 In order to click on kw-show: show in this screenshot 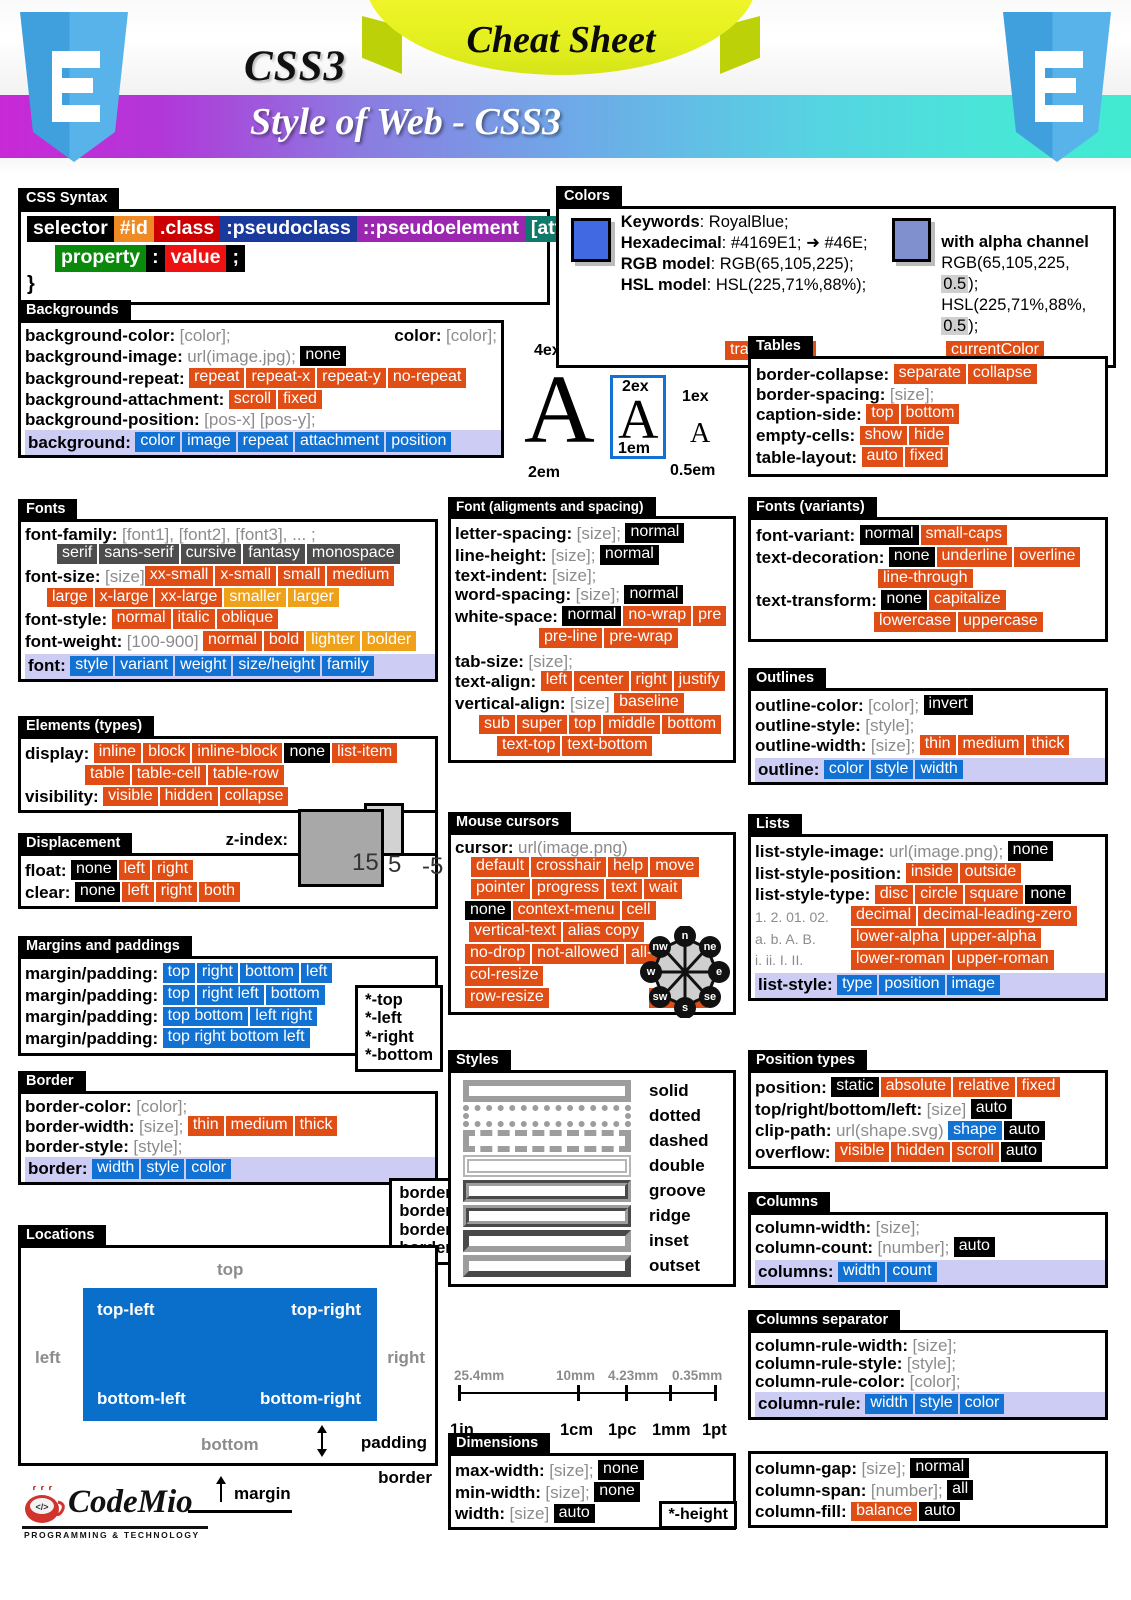, I will do `click(883, 435)`.